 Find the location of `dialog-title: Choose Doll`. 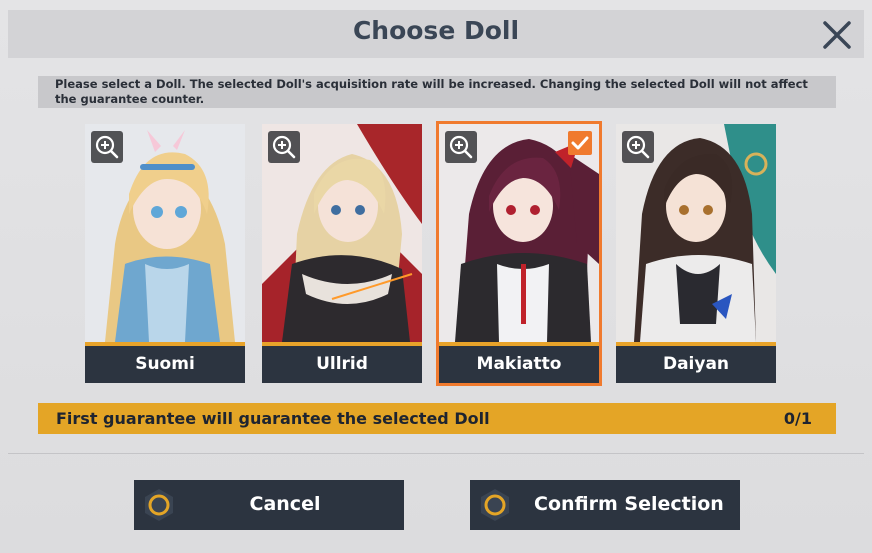

dialog-title: Choose Doll is located at coordinates (436, 30).